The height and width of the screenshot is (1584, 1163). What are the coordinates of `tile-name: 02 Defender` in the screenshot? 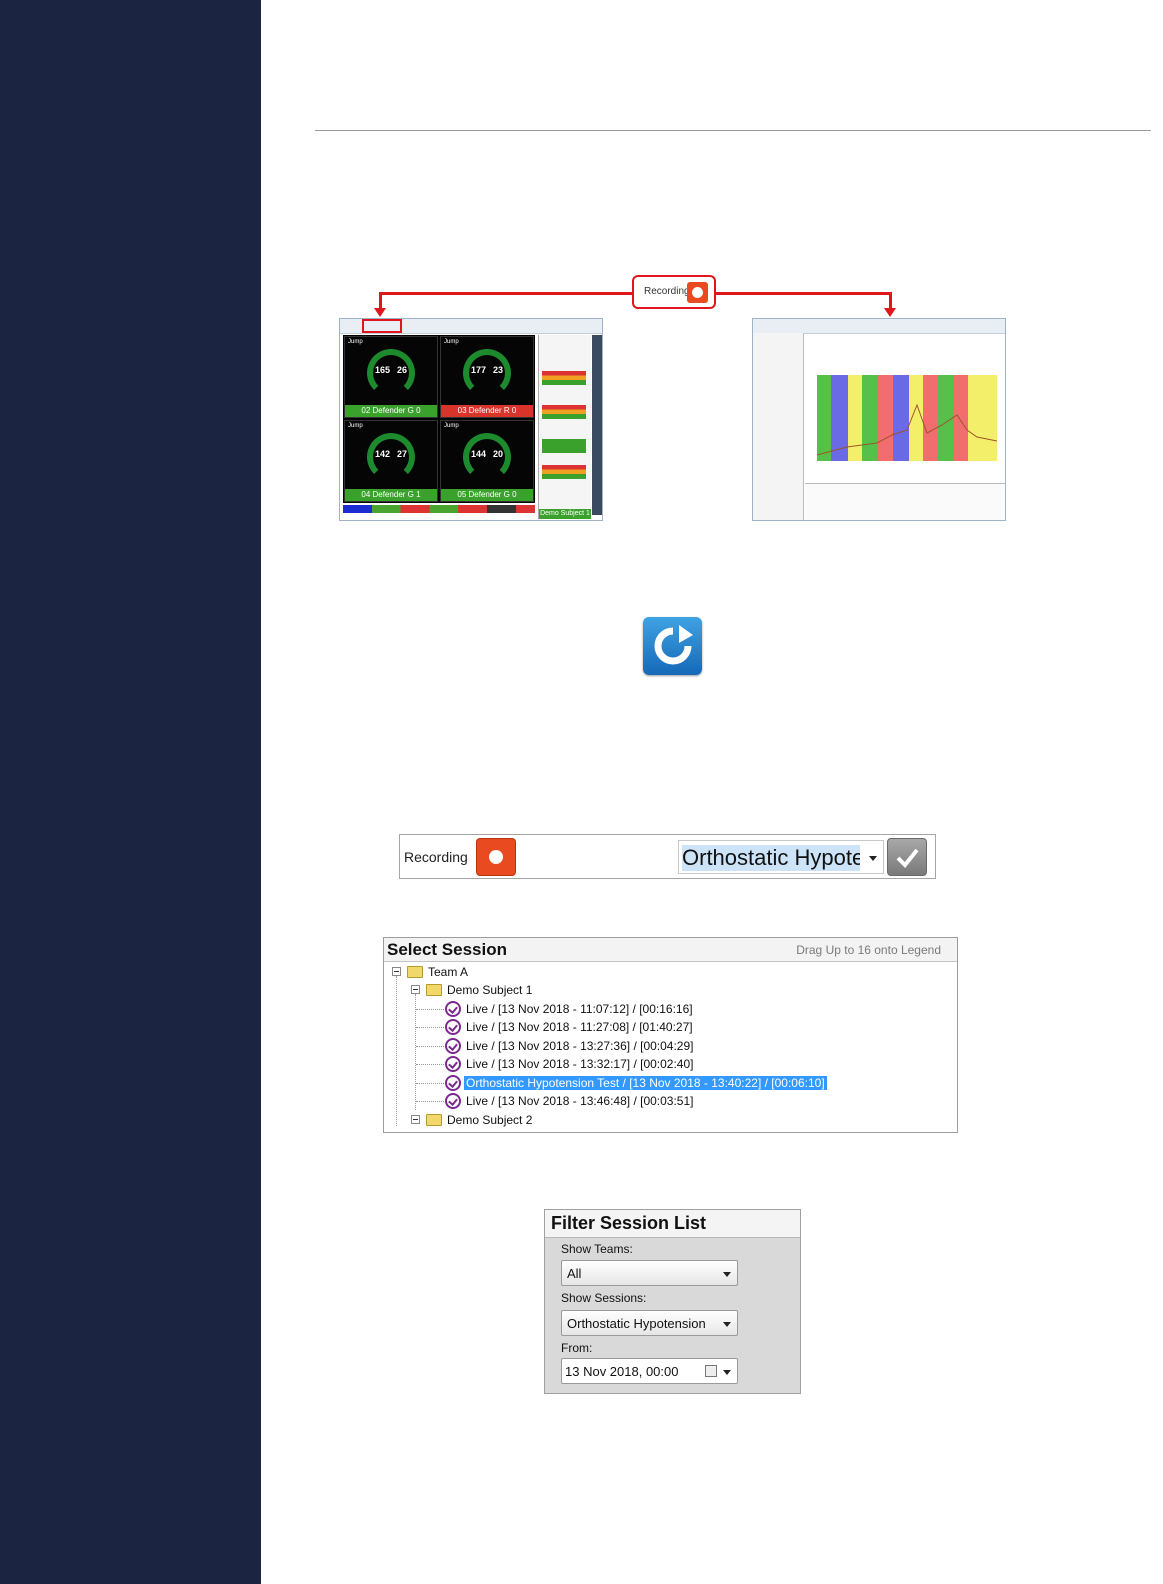 It's located at (383, 410).